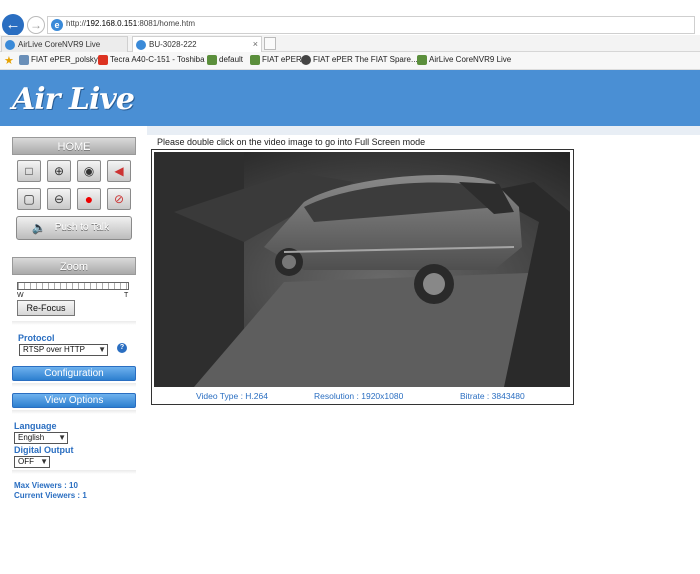 The height and width of the screenshot is (574, 700). Describe the element at coordinates (29, 171) in the screenshot. I see `fit-screen-icon: □` at that location.